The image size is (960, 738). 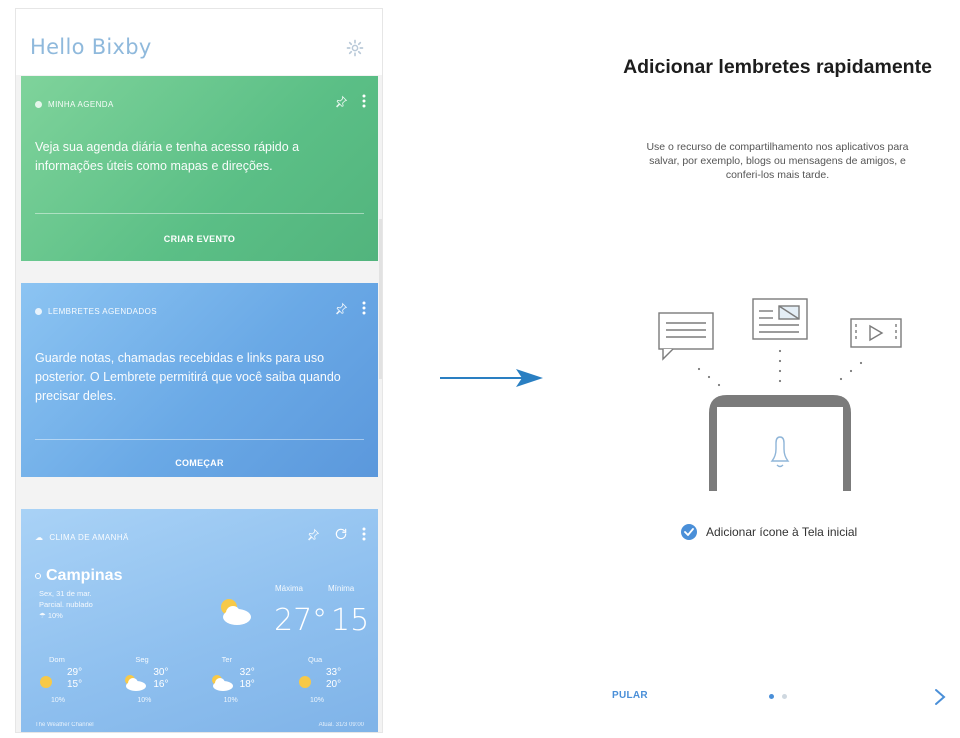 I want to click on checkbox-label: Adicionar ícone à Tela inicial, so click(x=782, y=532).